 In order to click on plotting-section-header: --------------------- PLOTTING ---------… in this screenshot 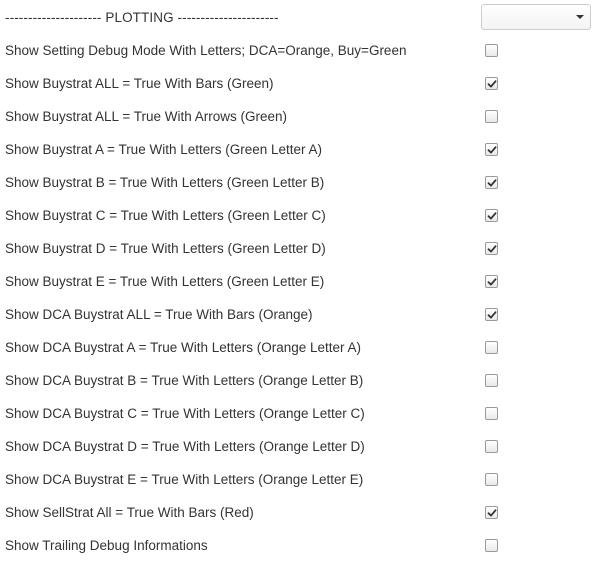, I will do `click(142, 17)`.